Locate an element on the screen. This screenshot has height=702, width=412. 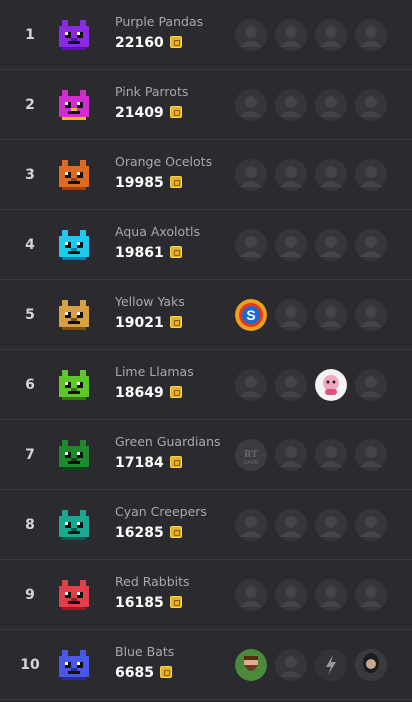
rank-number: 1 is located at coordinates (30, 35).